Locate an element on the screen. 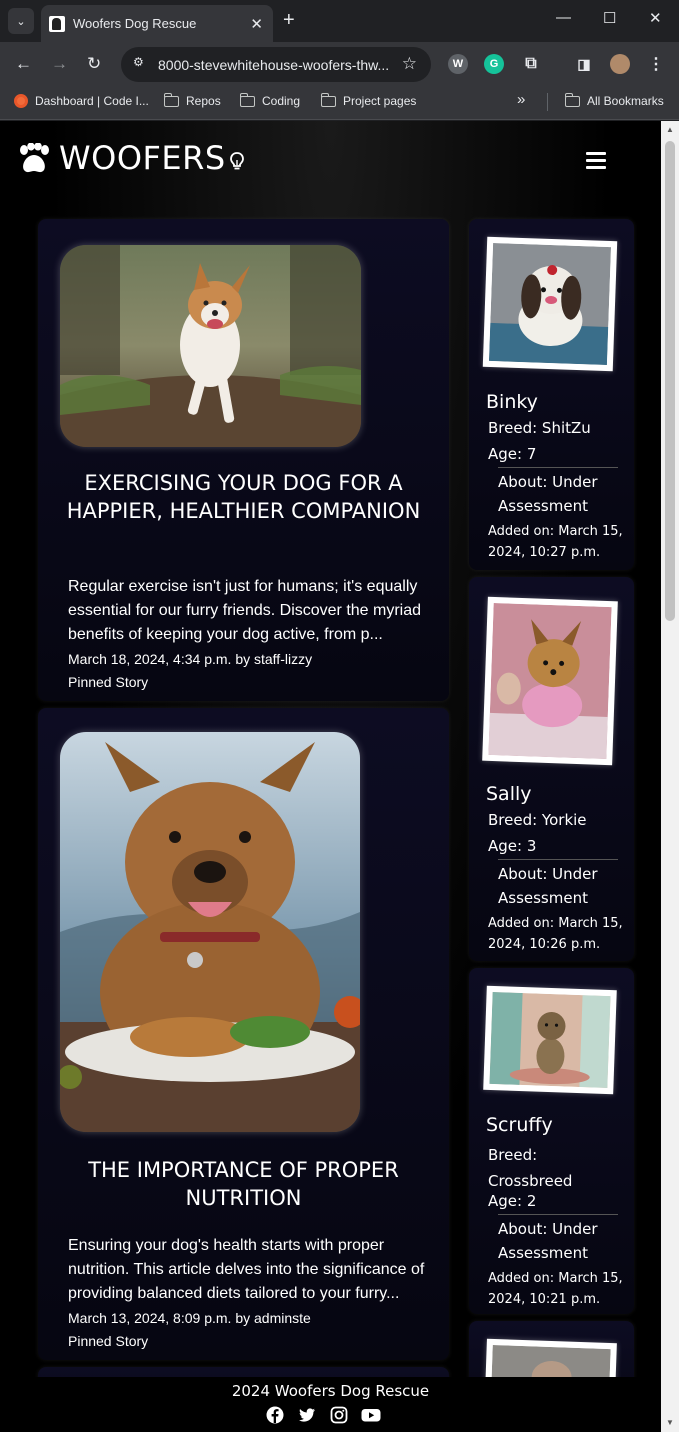 The height and width of the screenshot is (1432, 679). dog-breed: Breed: ShitZu is located at coordinates (539, 428).